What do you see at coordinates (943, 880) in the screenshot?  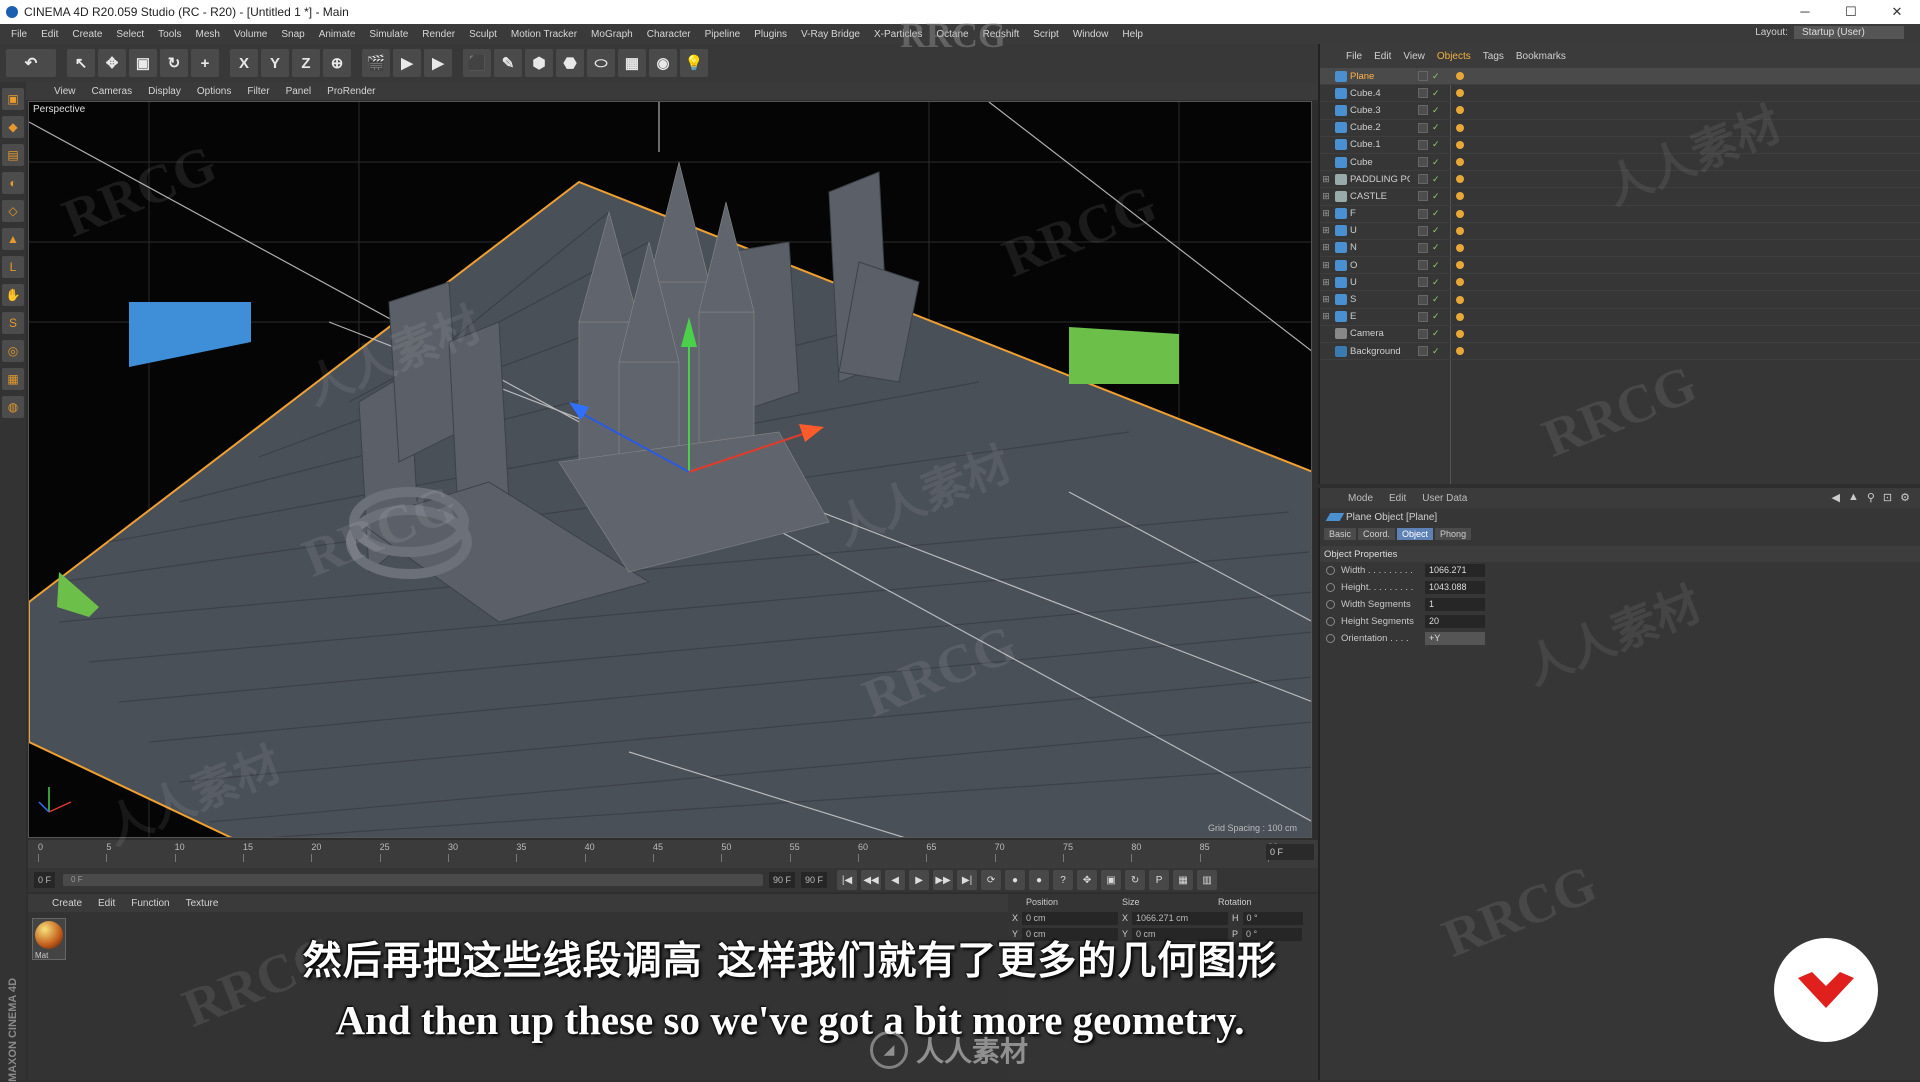 I see `transport-button-4-icon: ▶▶` at bounding box center [943, 880].